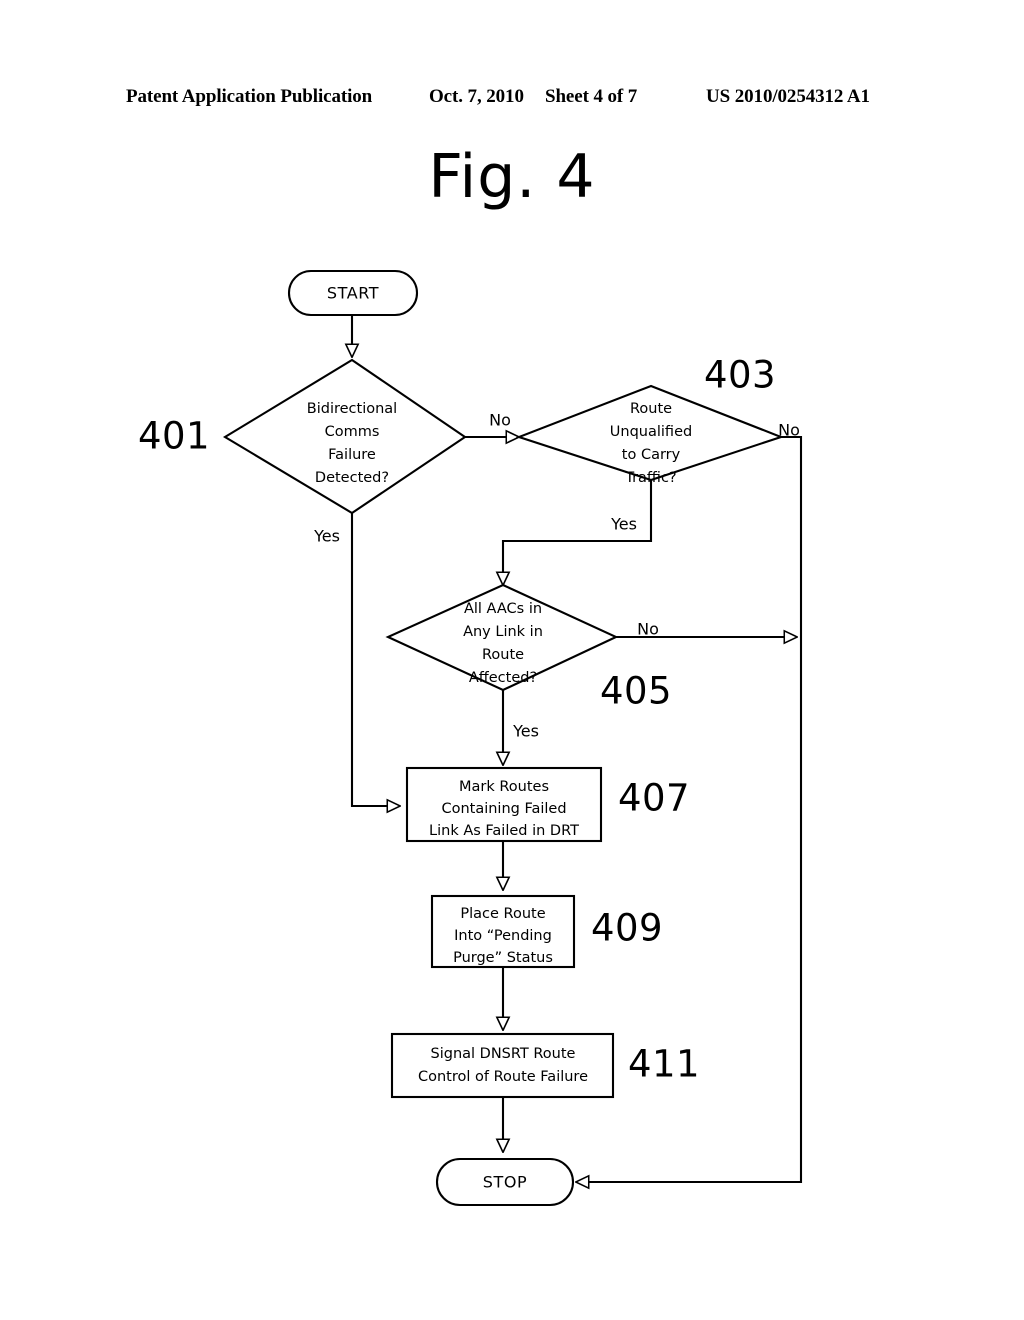  I want to click on decision-403-line2: Unqualified, so click(651, 432).